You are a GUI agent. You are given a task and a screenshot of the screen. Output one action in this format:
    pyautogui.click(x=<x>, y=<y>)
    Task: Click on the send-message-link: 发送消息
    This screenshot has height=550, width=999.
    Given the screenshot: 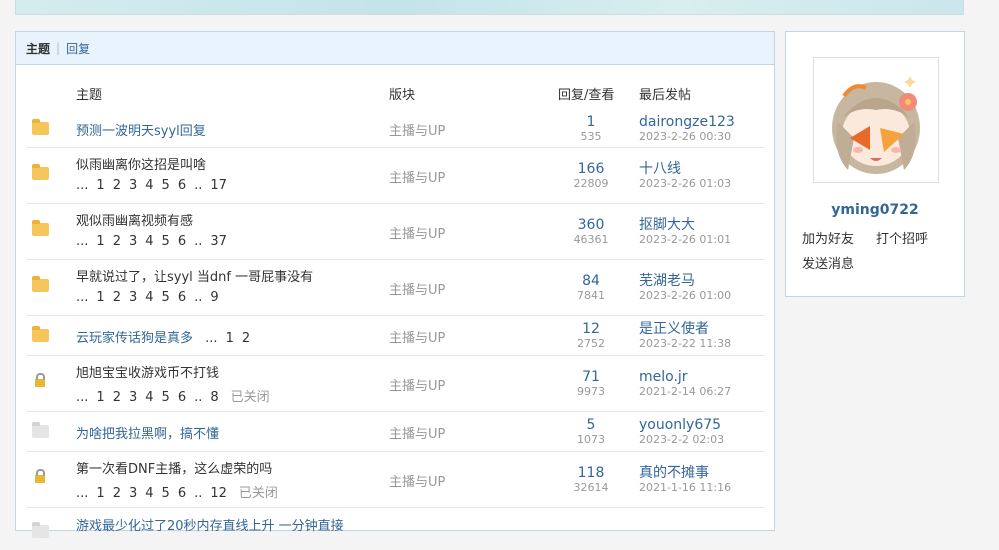 What is the action you would take?
    pyautogui.click(x=828, y=262)
    